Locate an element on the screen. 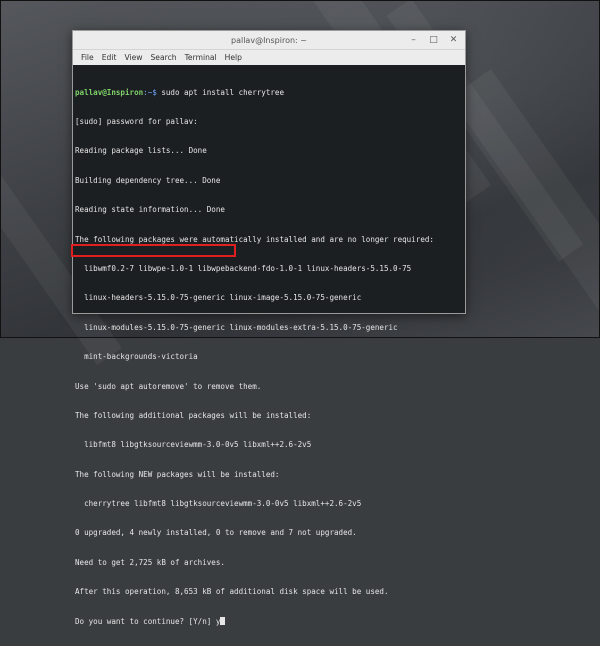 This screenshot has width=600, height=646. confirm-prompt: Do you want to continue? [Y/n] is located at coordinates (145, 621).